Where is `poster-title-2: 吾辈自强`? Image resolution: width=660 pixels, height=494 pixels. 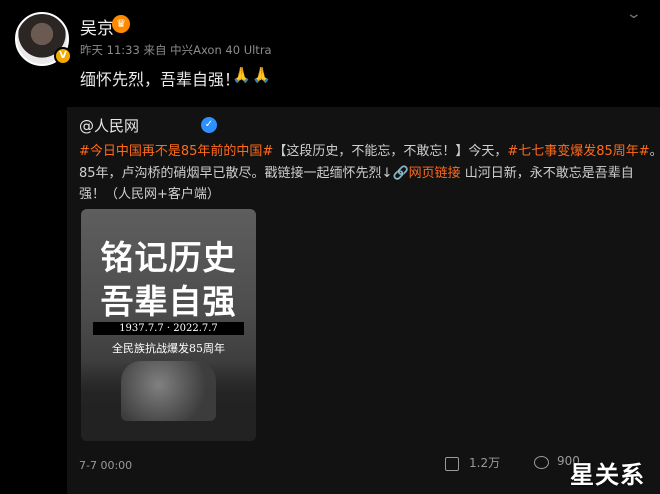 poster-title-2: 吾辈自强 is located at coordinates (168, 301).